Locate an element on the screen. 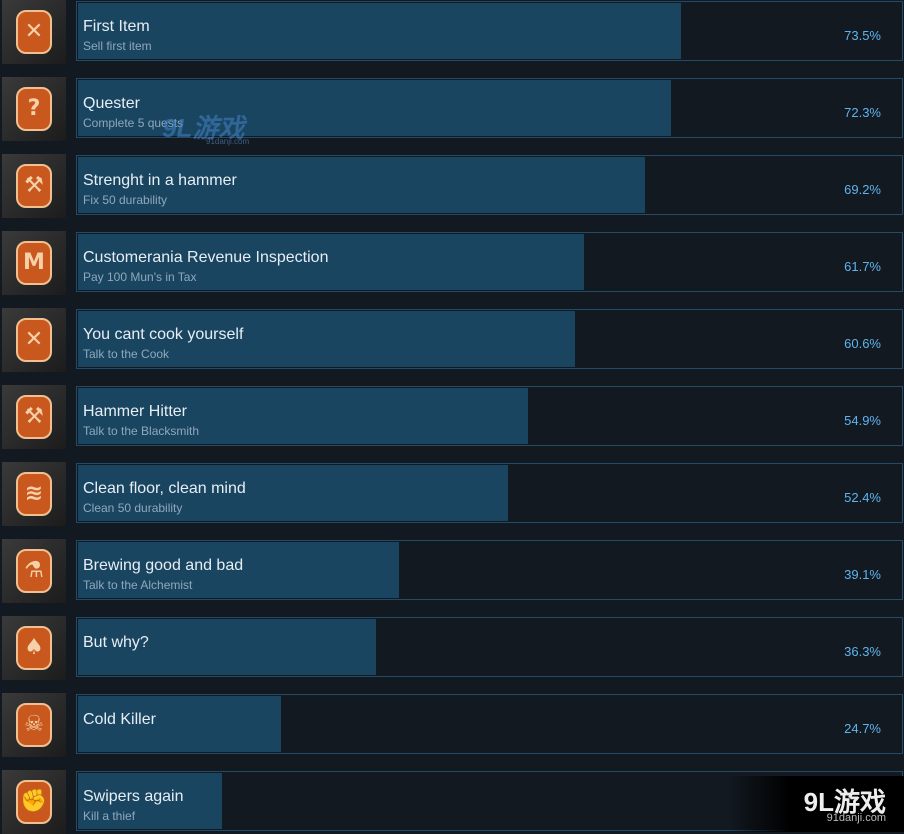 The height and width of the screenshot is (834, 904). quest-scroll-icon: ? is located at coordinates (34, 109).